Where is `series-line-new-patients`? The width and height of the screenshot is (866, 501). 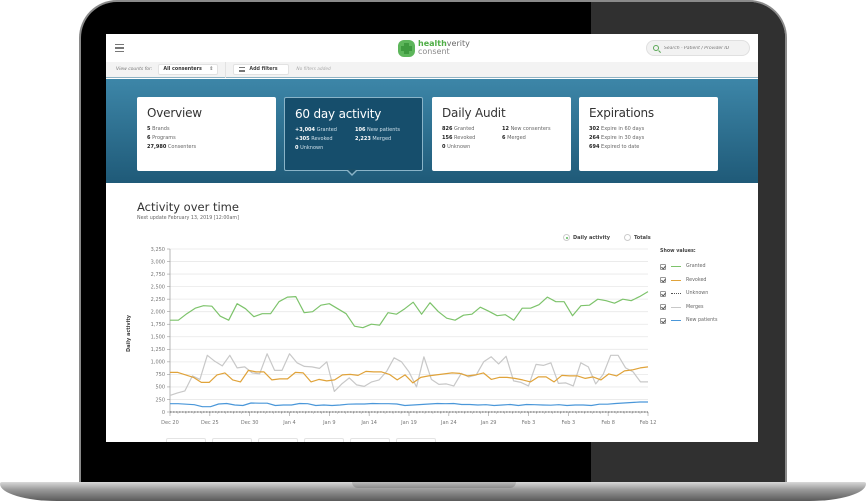 series-line-new-patients is located at coordinates (409, 404).